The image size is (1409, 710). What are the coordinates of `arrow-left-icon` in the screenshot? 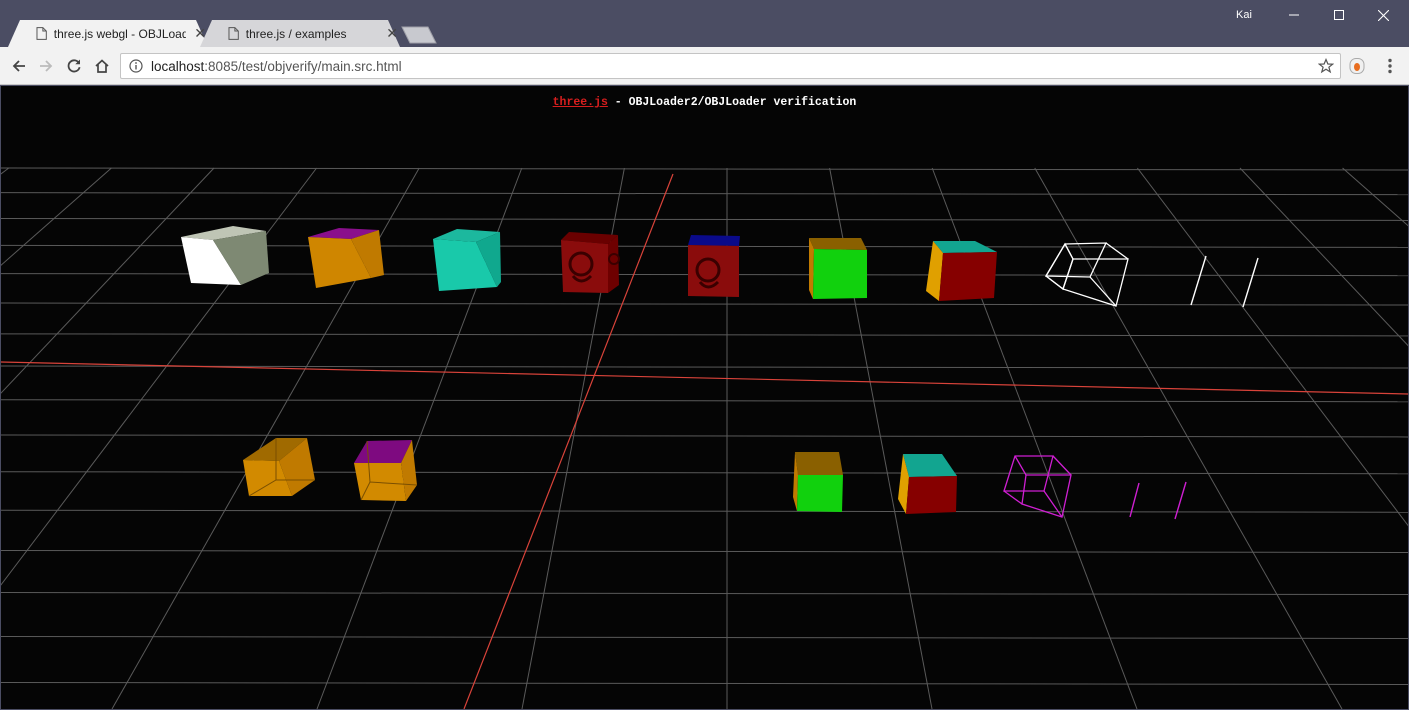 It's located at (18, 66).